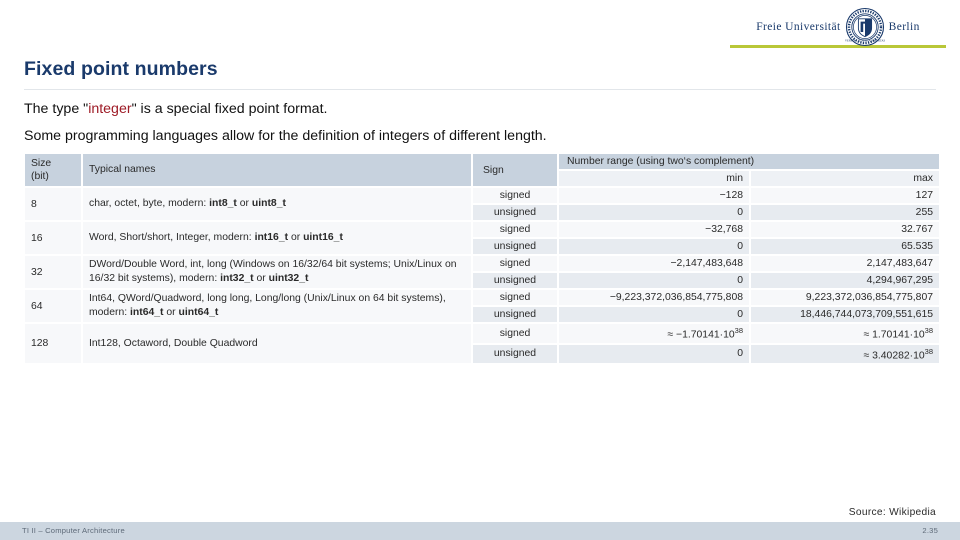 This screenshot has width=960, height=540. What do you see at coordinates (654, 298) in the screenshot?
I see `cell-min-signed: −9,223,372,036,854,775,808` at bounding box center [654, 298].